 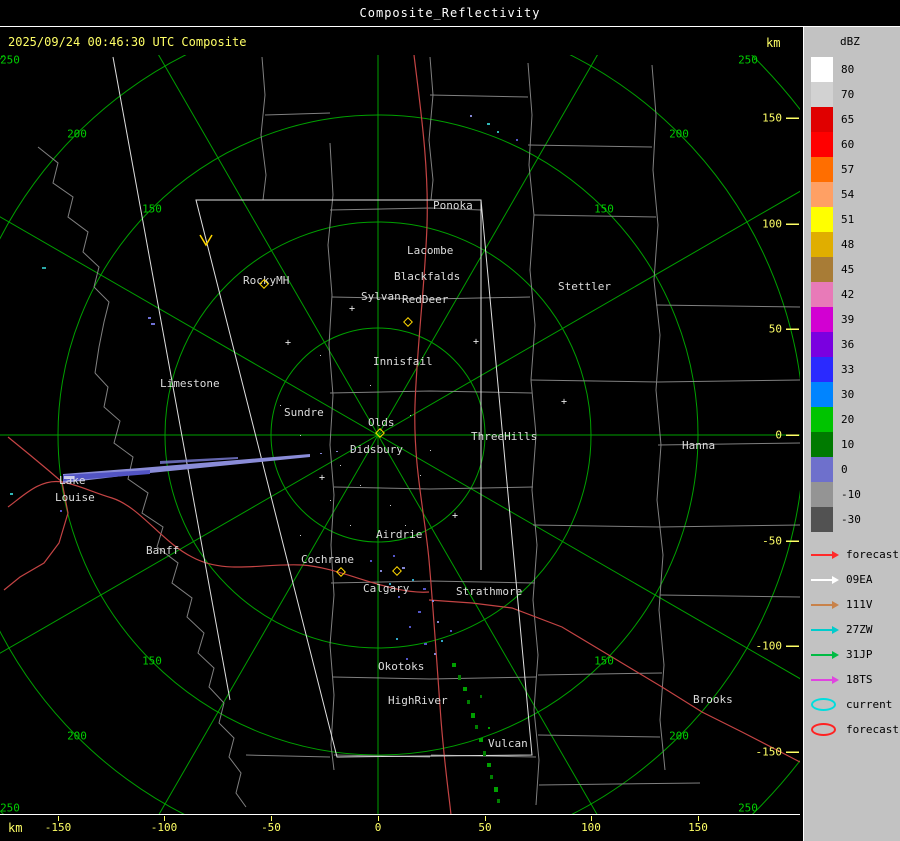 What do you see at coordinates (855, 69) in the screenshot?
I see `colorbar-entry: 80` at bounding box center [855, 69].